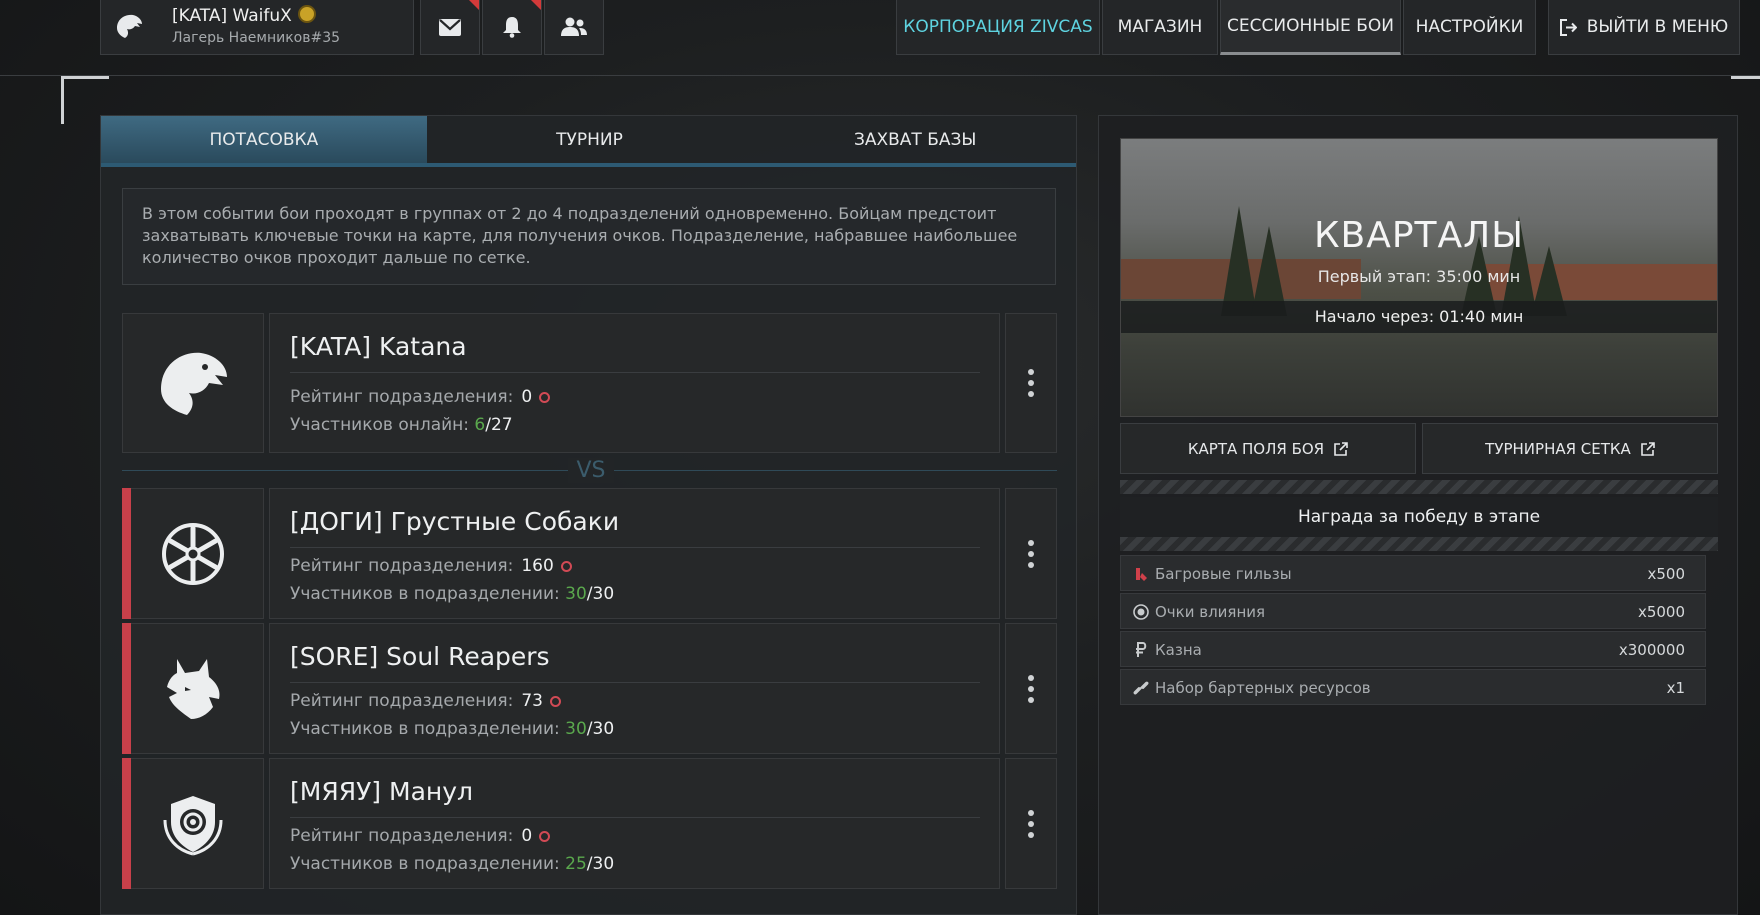  I want to click on reward-label: Багровые гильзы, so click(1223, 574).